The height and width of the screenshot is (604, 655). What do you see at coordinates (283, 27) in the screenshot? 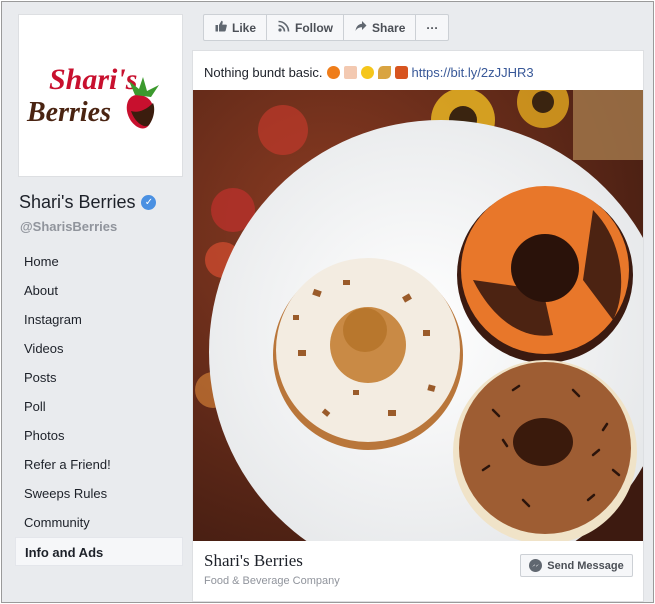
I see `rss-icon` at bounding box center [283, 27].